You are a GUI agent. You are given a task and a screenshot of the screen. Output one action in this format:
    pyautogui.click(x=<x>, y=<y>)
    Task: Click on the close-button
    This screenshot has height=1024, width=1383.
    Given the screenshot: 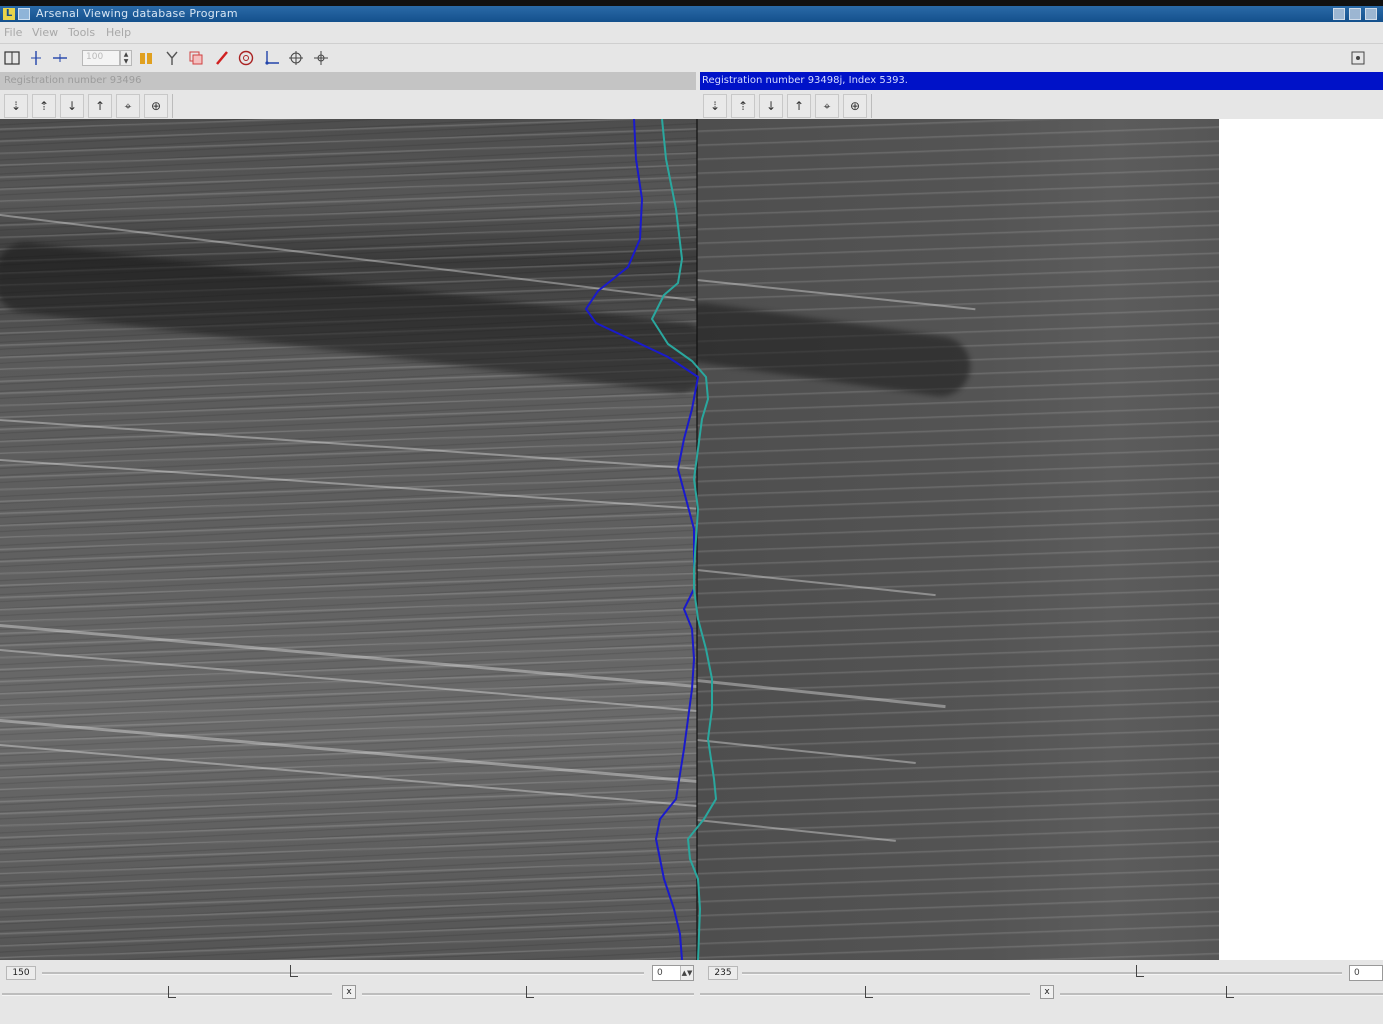 What is the action you would take?
    pyautogui.click(x=1371, y=14)
    